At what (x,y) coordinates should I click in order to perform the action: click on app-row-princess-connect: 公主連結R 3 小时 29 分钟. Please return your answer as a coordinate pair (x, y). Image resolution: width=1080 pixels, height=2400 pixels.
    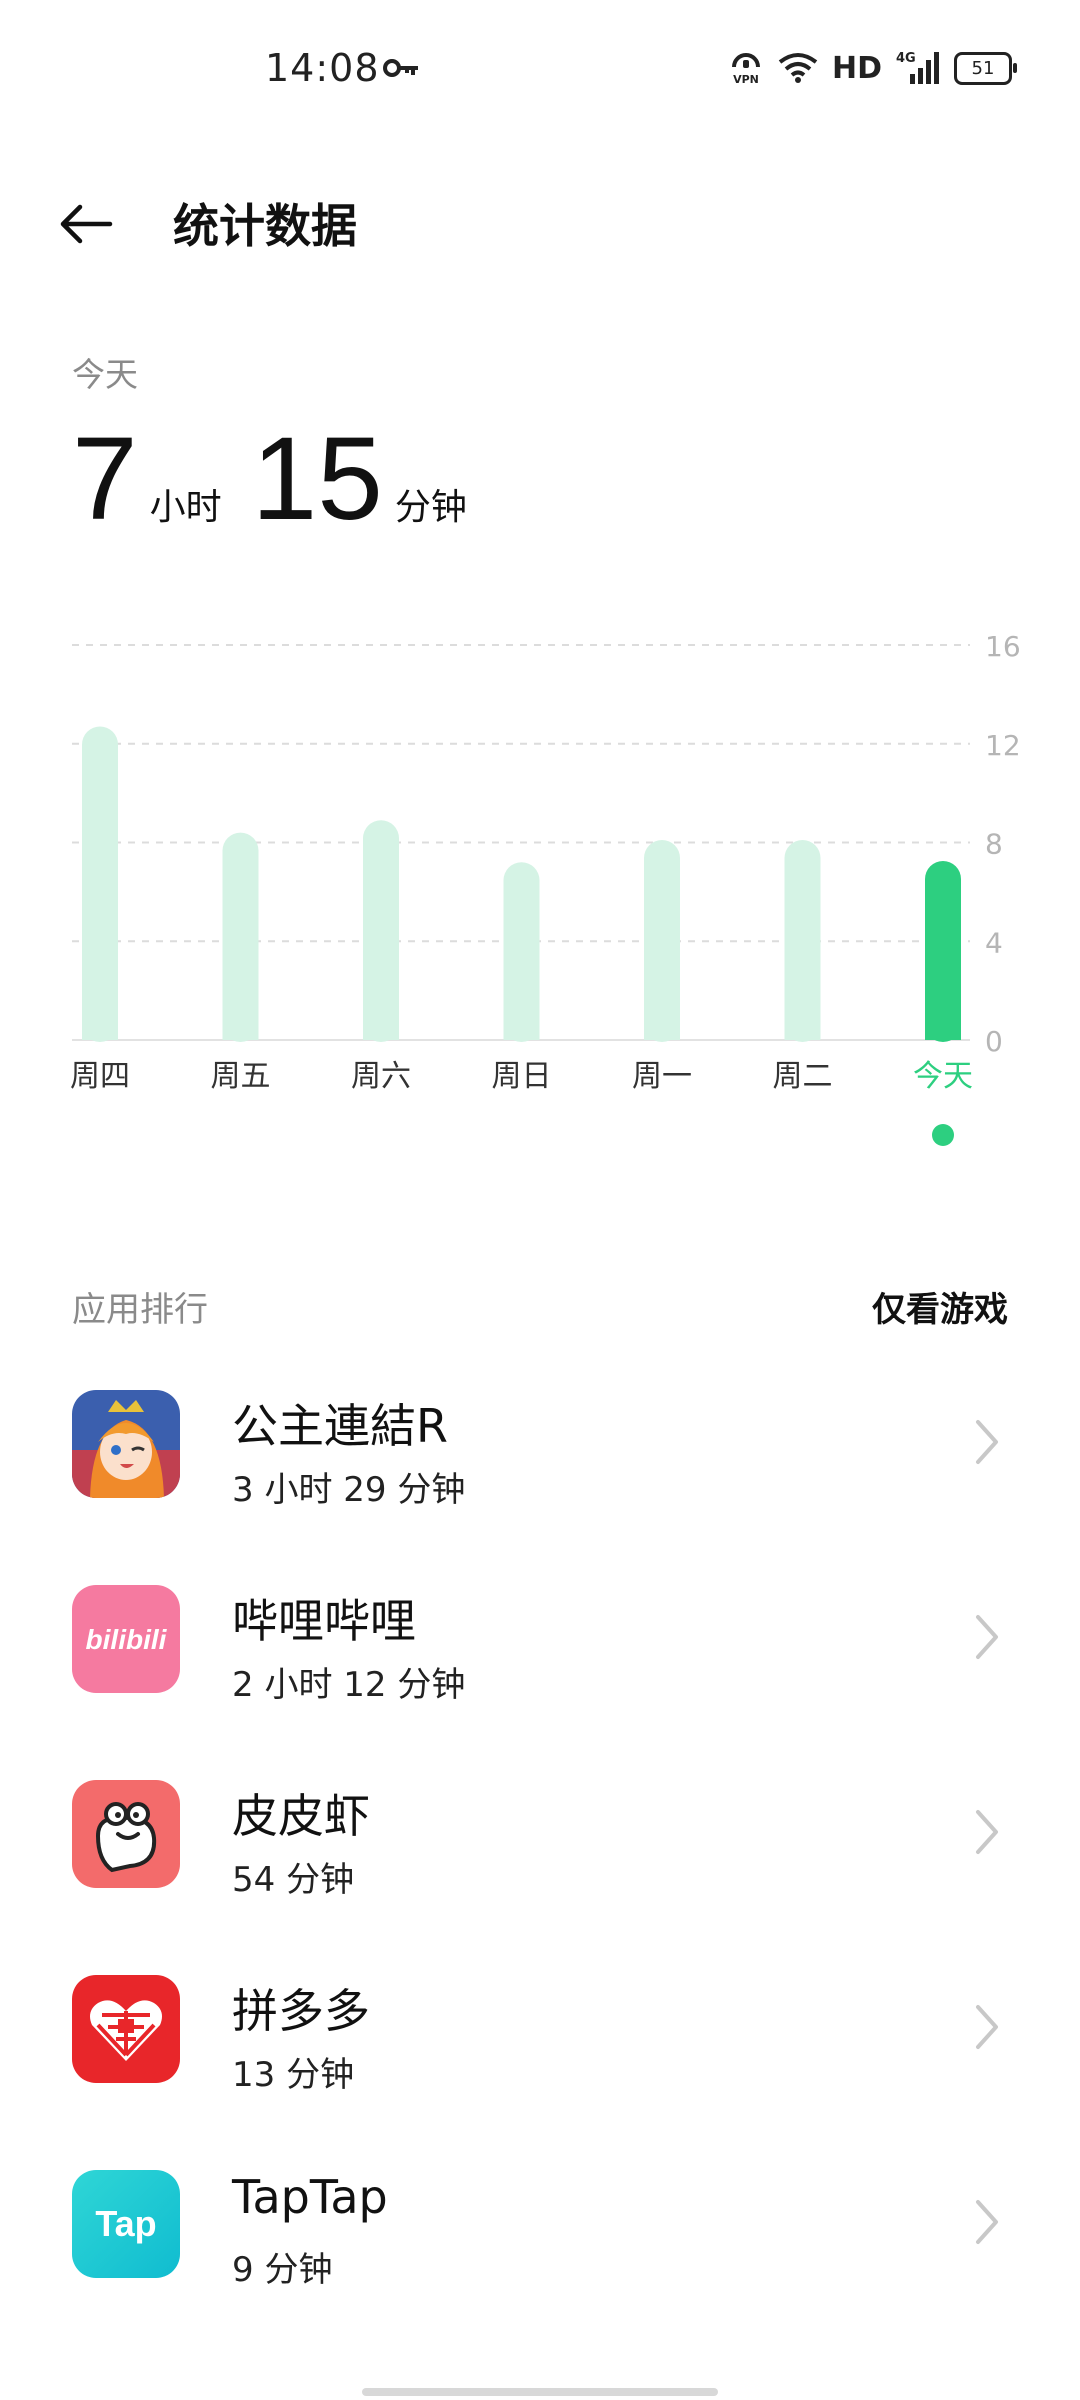
    Looking at the image, I should click on (540, 1465).